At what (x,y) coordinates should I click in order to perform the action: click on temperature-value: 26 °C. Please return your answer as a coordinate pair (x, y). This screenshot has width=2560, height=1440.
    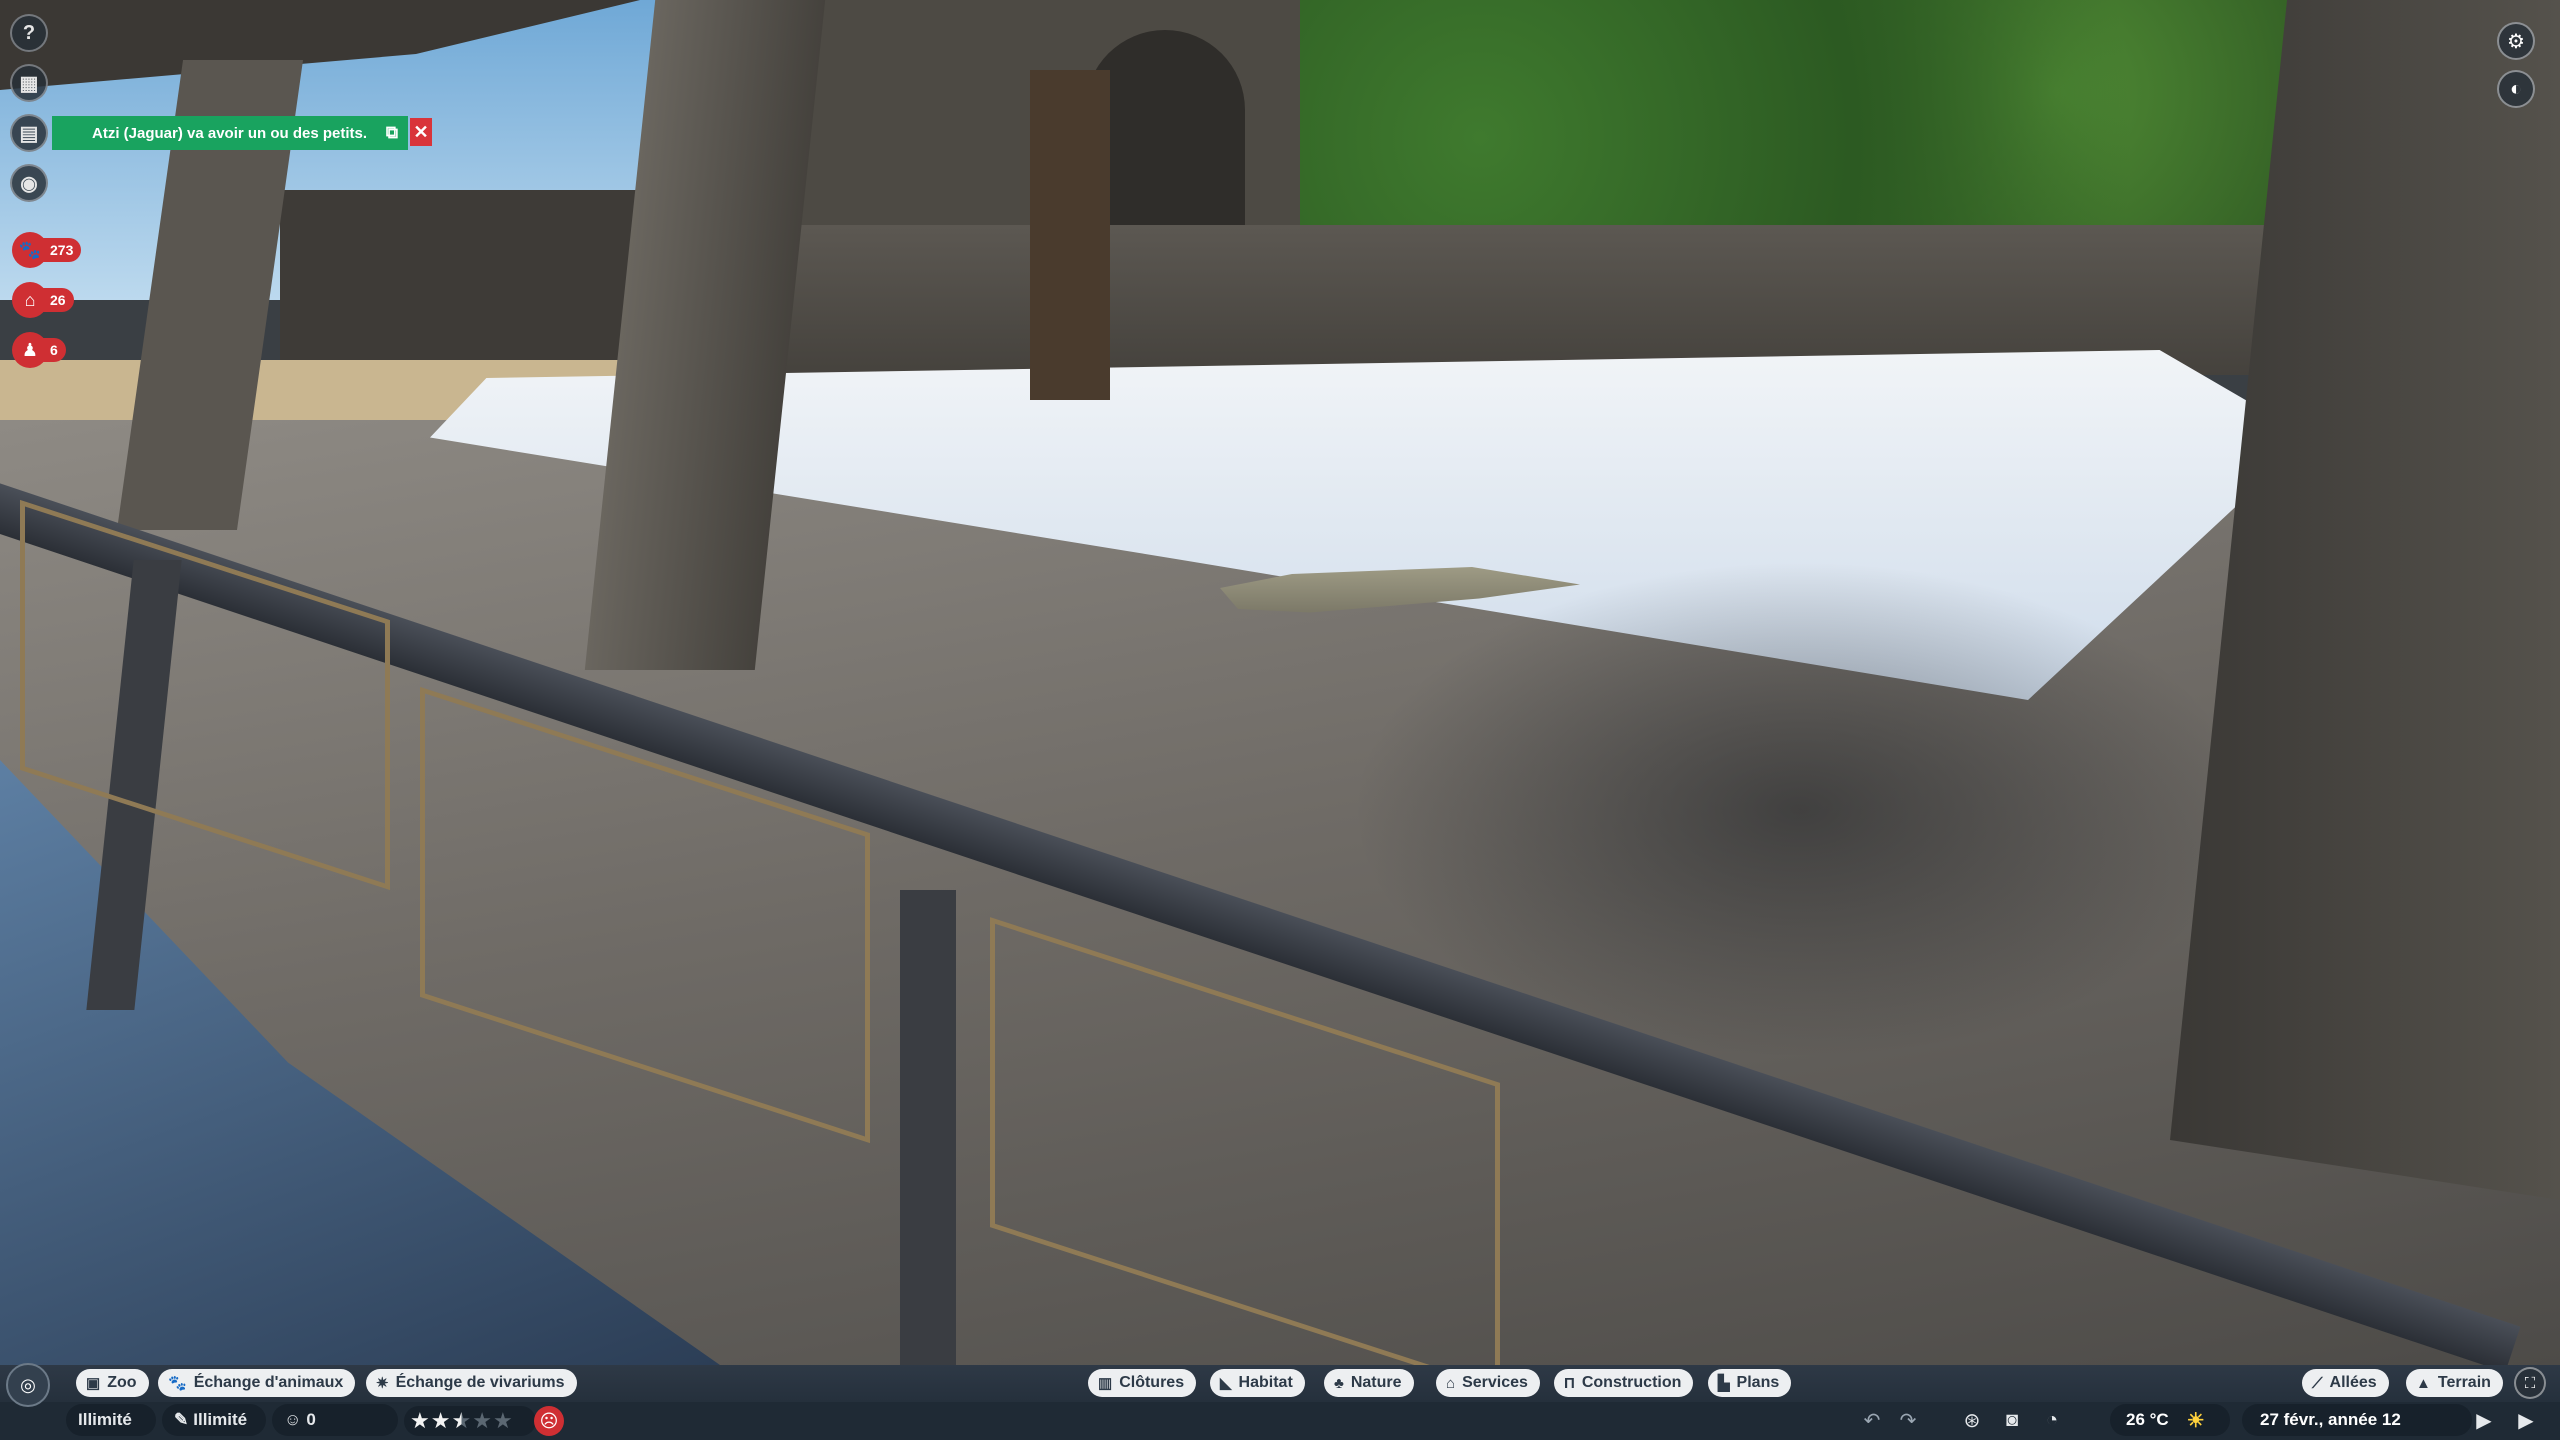
    Looking at the image, I should click on (2147, 1419).